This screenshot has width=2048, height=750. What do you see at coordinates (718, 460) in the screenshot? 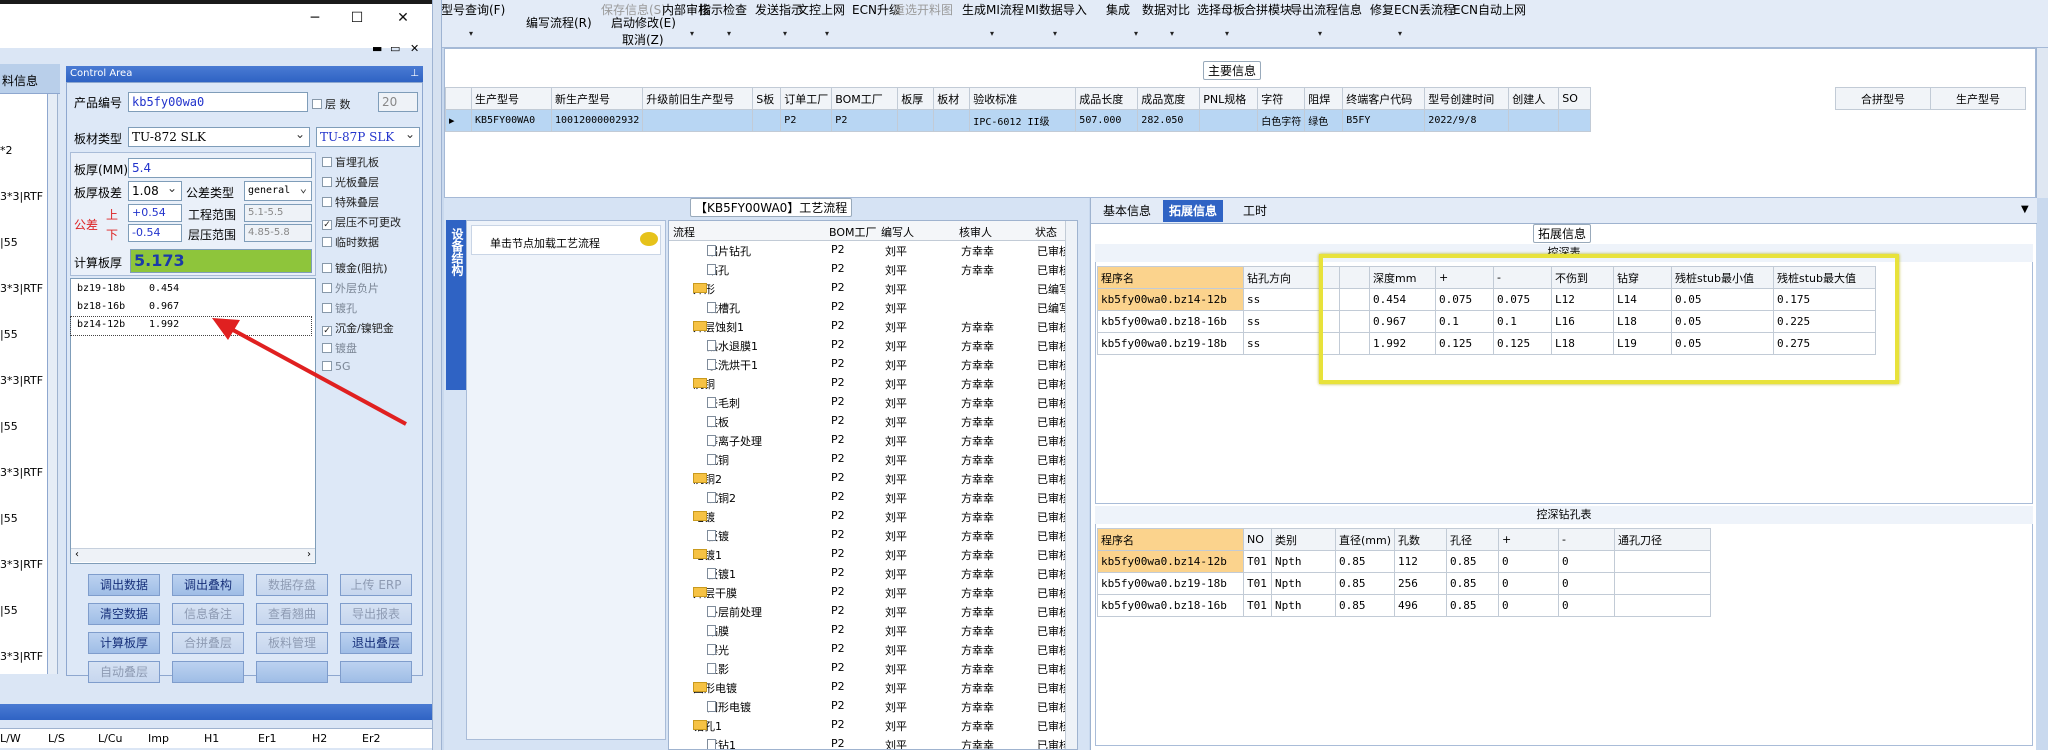
I see `tree-leaf-node: 沉铜` at bounding box center [718, 460].